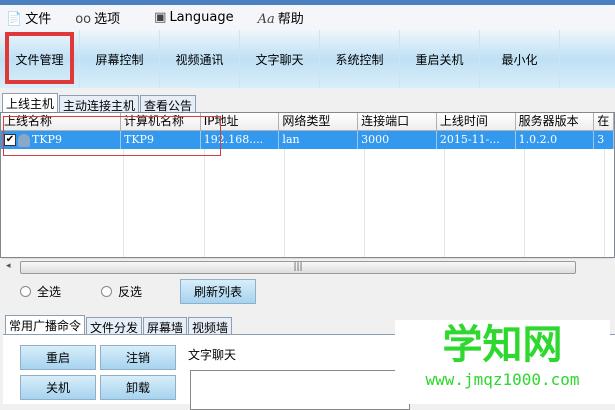 Image resolution: width=615 pixels, height=410 pixels. Describe the element at coordinates (218, 291) in the screenshot. I see `refresh-list-button: 刷新列表` at that location.